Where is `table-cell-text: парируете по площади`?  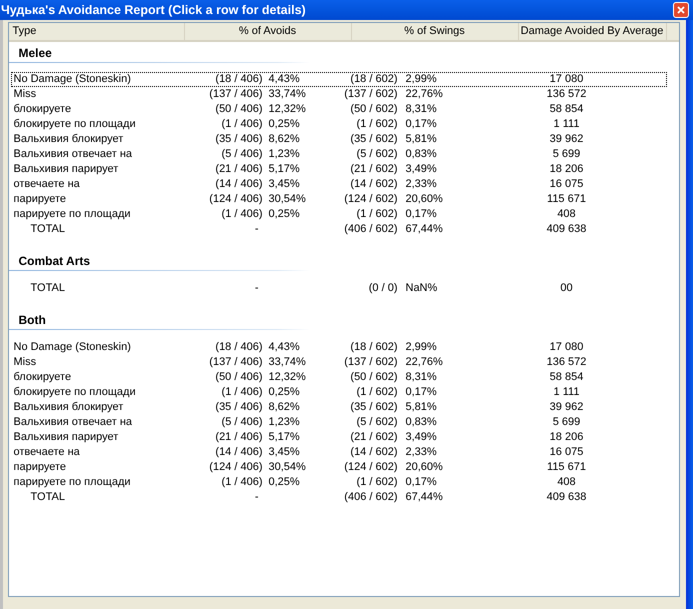
table-cell-text: парируете по площади is located at coordinates (72, 214).